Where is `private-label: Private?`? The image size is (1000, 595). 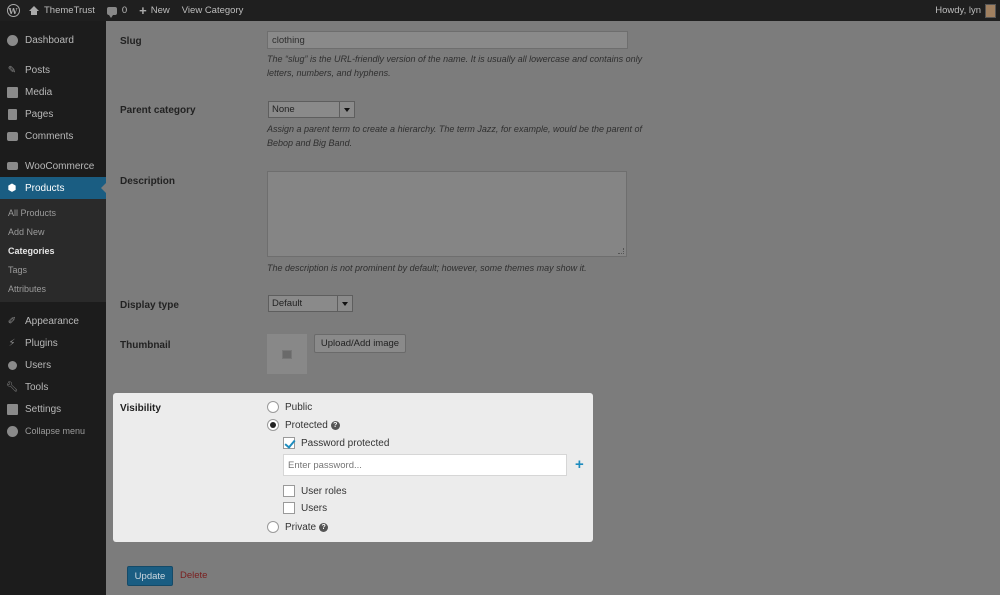
private-label: Private? is located at coordinates (307, 527).